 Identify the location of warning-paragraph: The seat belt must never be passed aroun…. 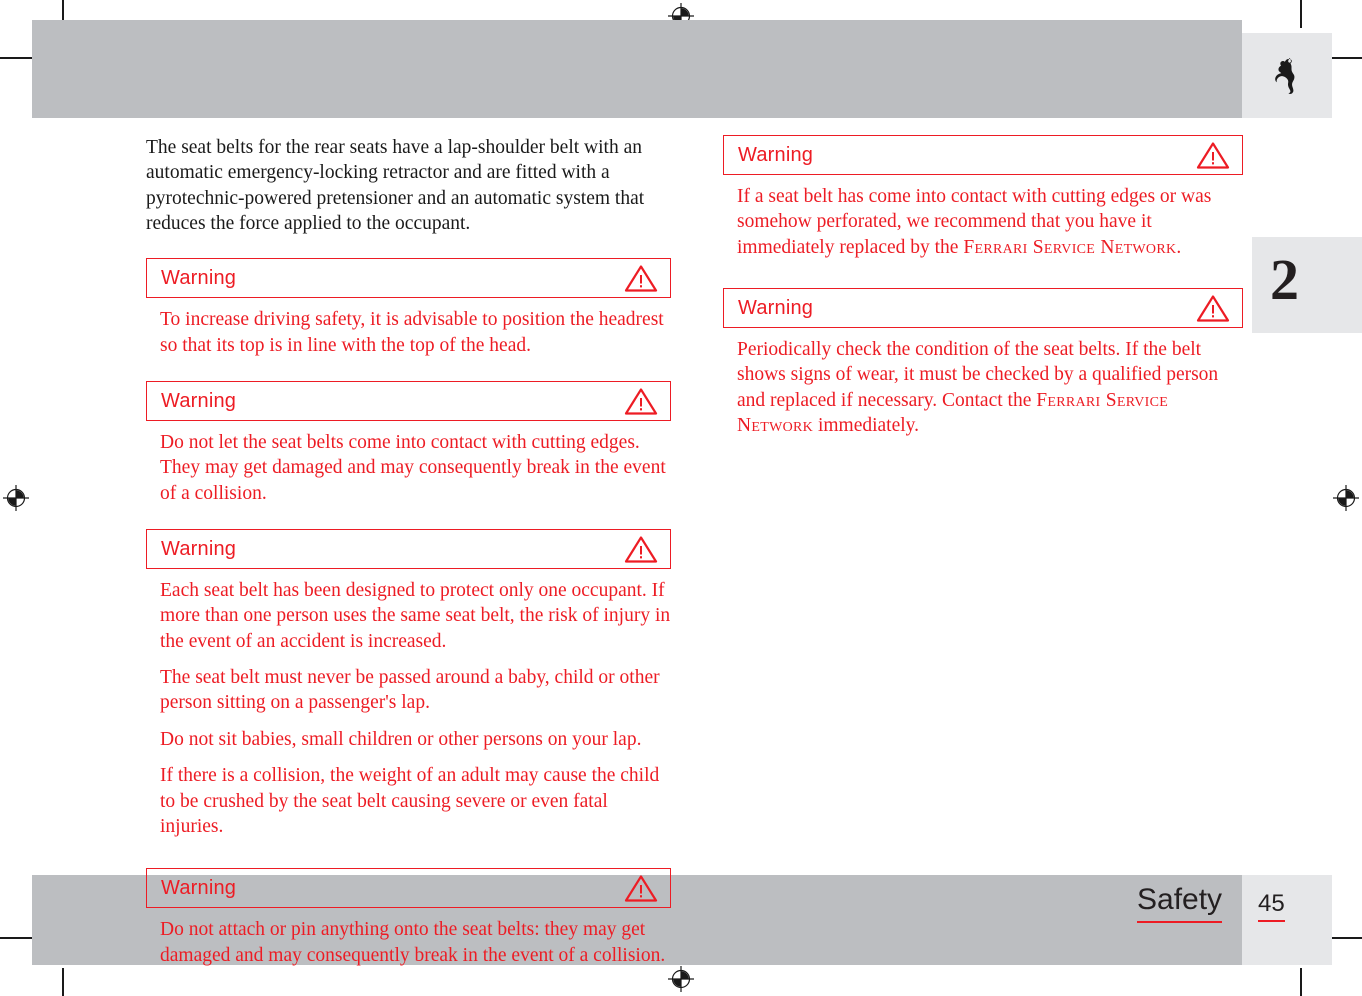
(410, 690).